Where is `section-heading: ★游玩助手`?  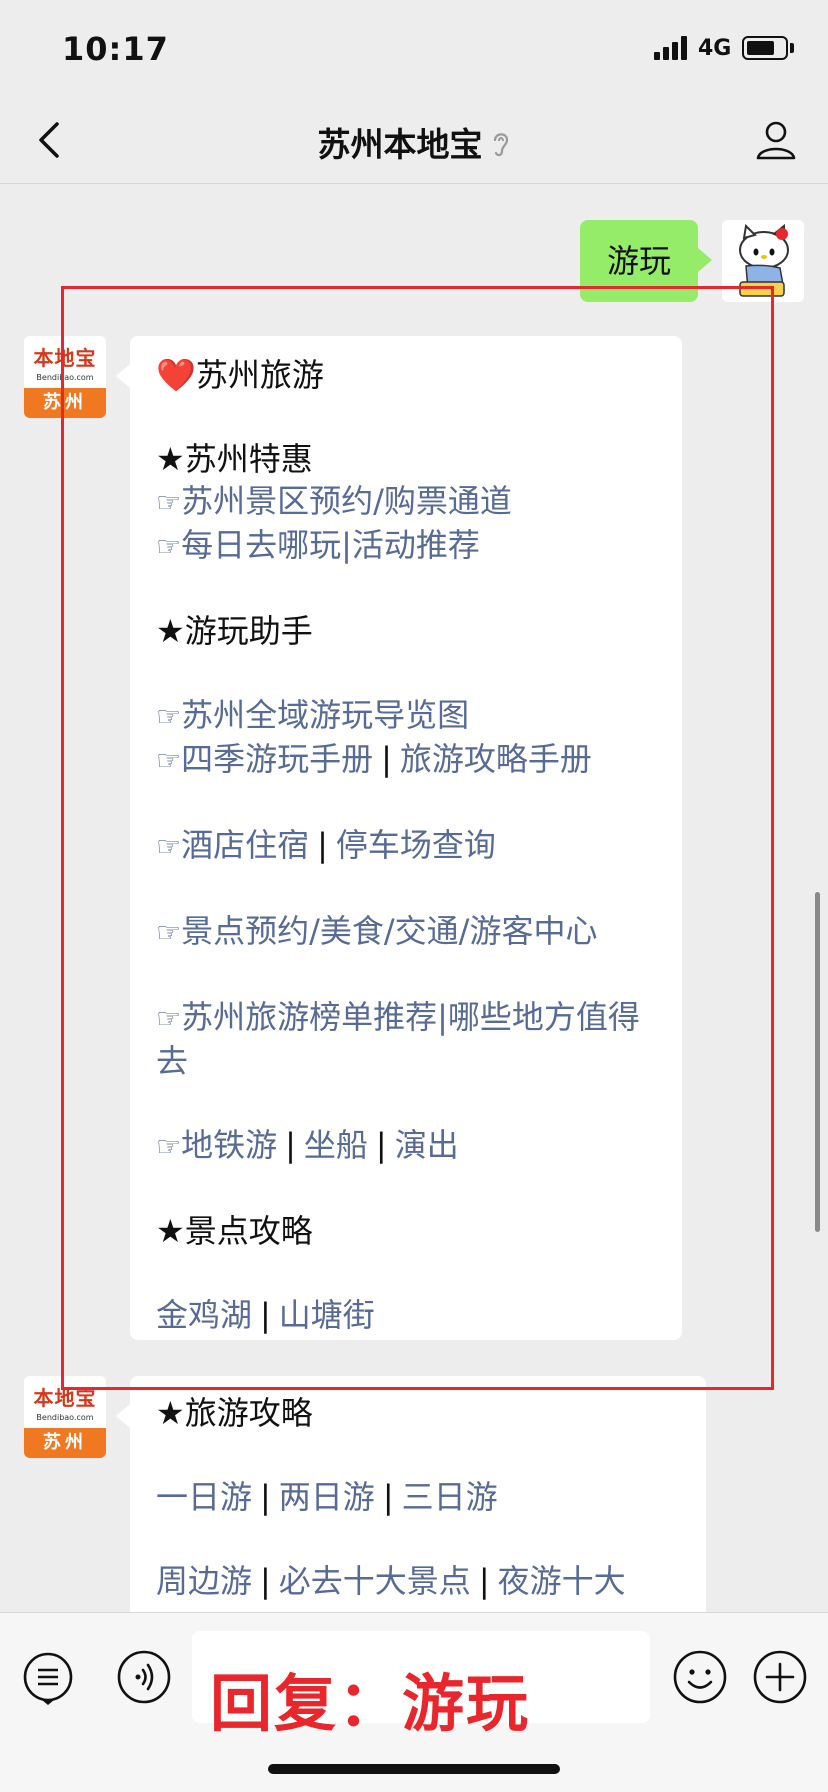
section-heading: ★游玩助手 is located at coordinates (234, 631).